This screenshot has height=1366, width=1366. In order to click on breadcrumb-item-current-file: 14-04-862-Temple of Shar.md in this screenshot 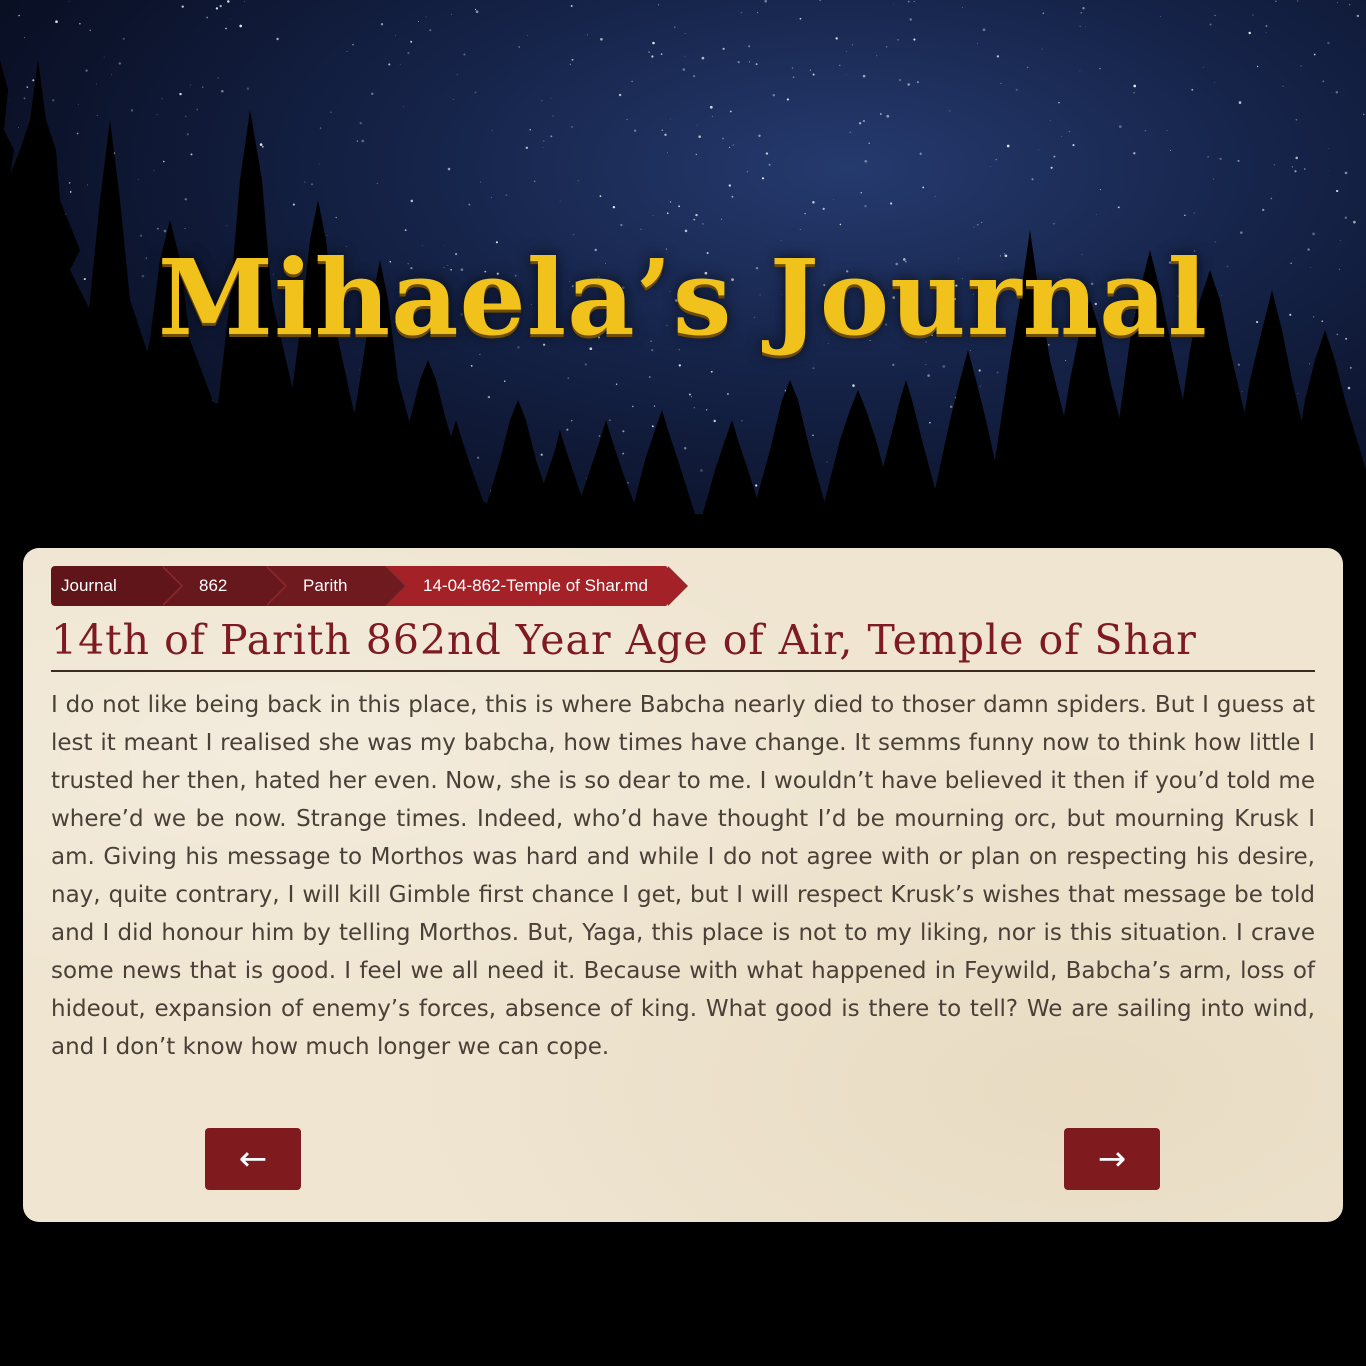, I will do `click(536, 586)`.